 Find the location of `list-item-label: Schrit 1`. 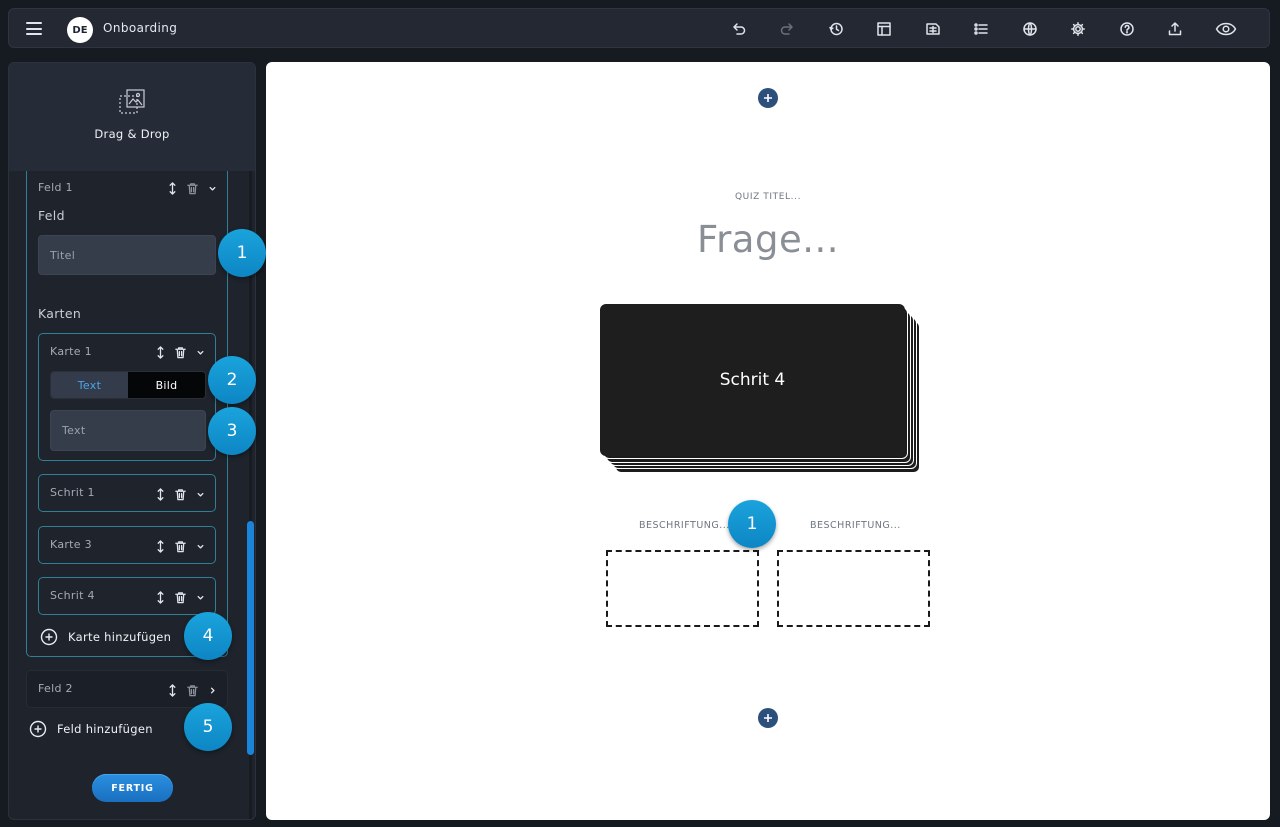

list-item-label: Schrit 1 is located at coordinates (72, 492).